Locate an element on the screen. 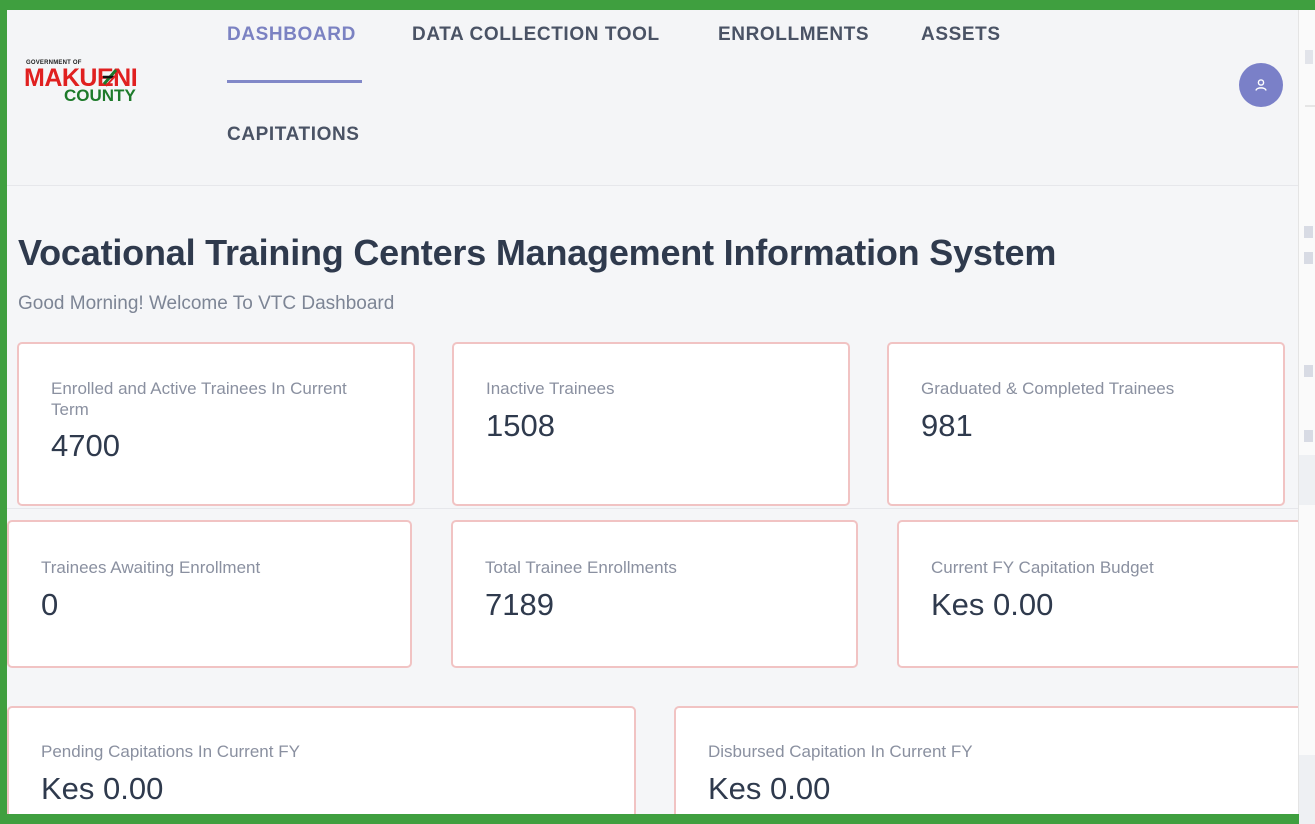 The width and height of the screenshot is (1315, 824). card-trainees-awaiting-enrollment: Trainees Awaiting Enrollment 0 is located at coordinates (209, 594).